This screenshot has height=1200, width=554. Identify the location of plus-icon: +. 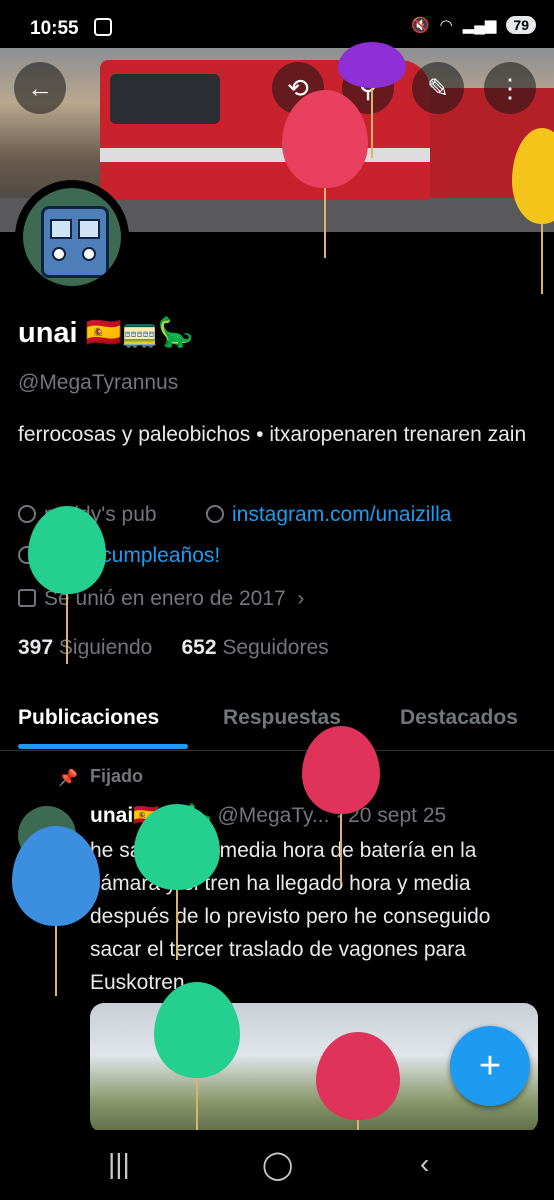
(490, 1065).